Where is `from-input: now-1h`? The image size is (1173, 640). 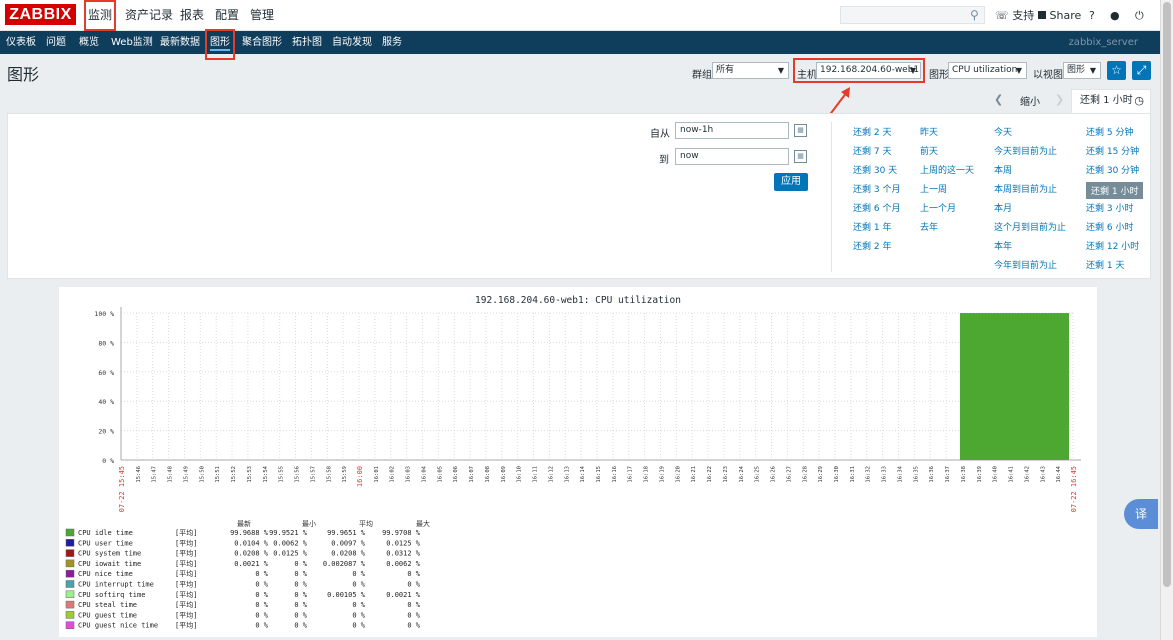 from-input: now-1h is located at coordinates (732, 130).